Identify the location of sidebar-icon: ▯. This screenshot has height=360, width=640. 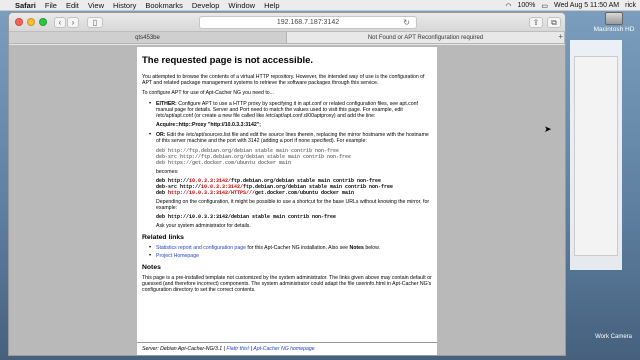
(95, 22).